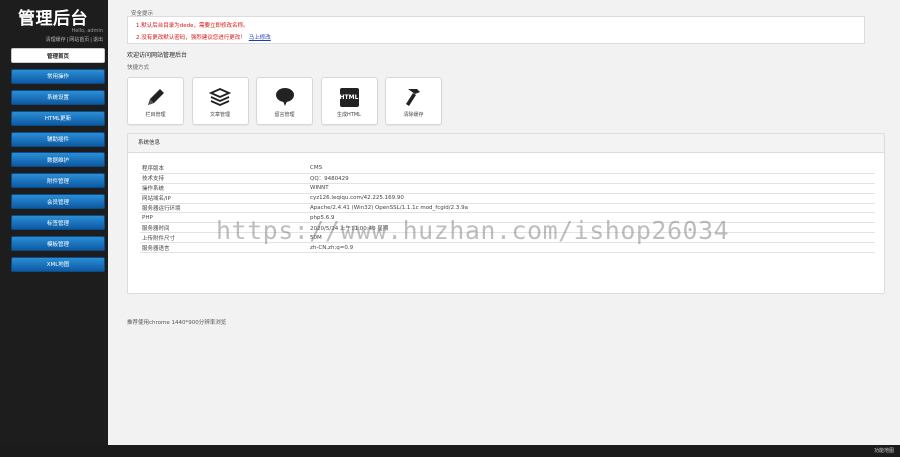 The image size is (900, 457). What do you see at coordinates (58, 139) in the screenshot?
I see `nav-item-plugins: 辅助插件` at bounding box center [58, 139].